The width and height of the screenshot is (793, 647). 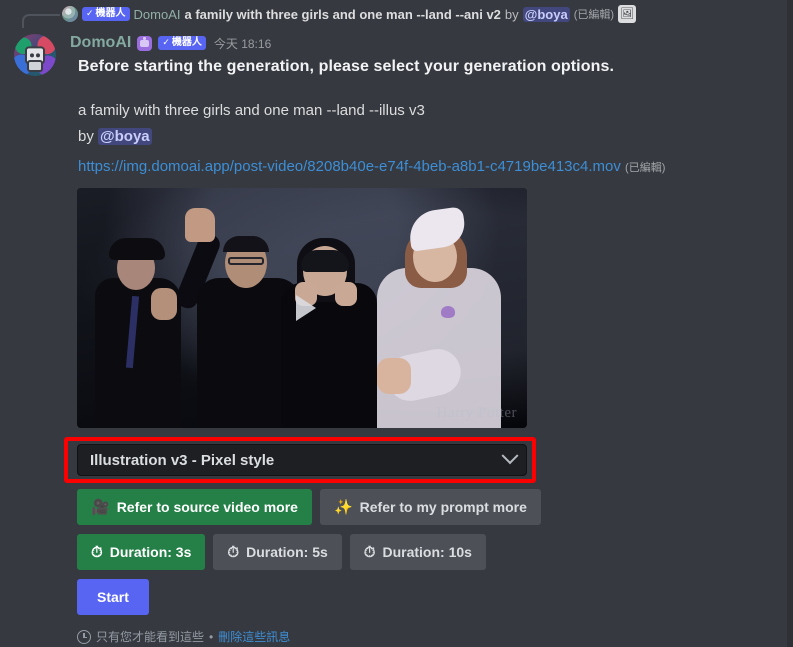 I want to click on refer-my-prompt-button: ✨ Refer to my prompt more, so click(x=430, y=507).